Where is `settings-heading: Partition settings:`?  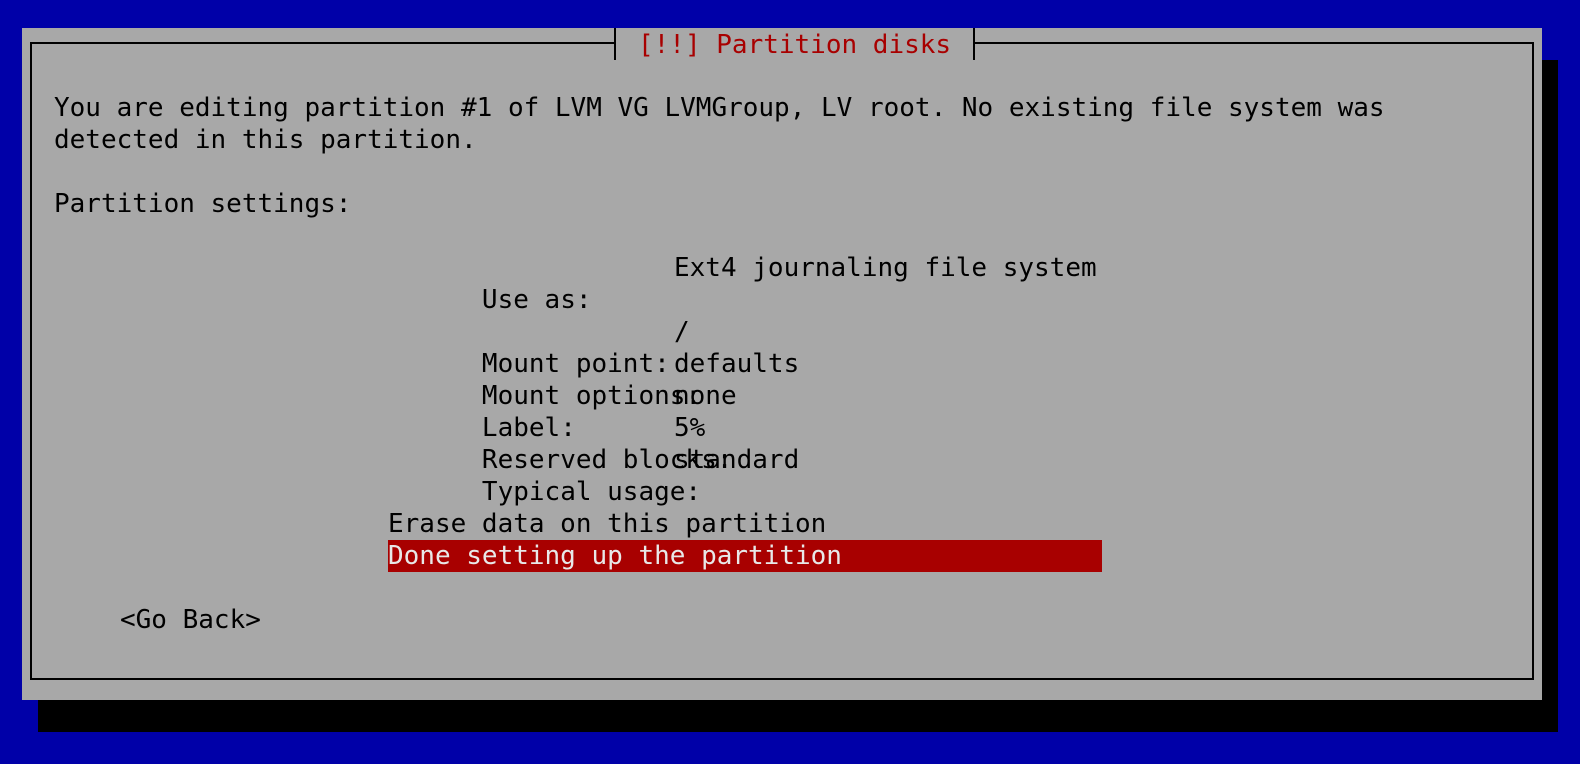
settings-heading: Partition settings: is located at coordinates (203, 204).